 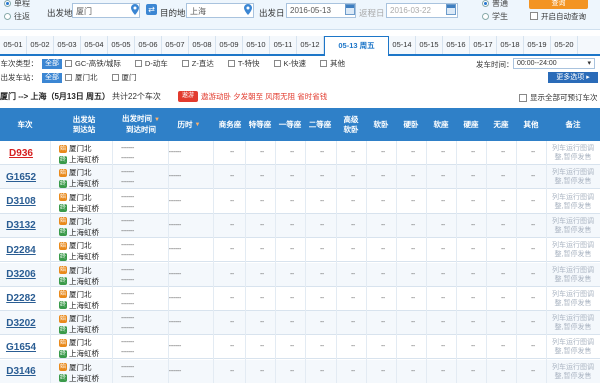 What do you see at coordinates (20, 250) in the screenshot?
I see `train-number-link: D2284` at bounding box center [20, 250].